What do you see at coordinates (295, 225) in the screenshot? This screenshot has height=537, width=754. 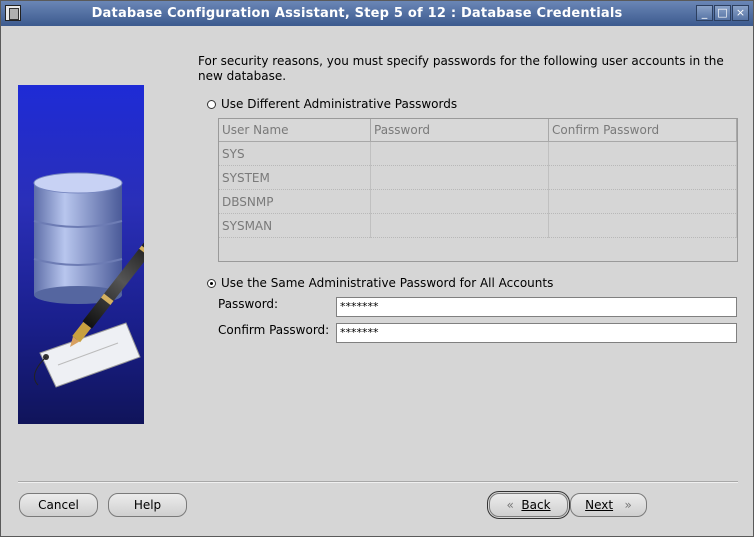 I see `user-name-cell: SYSMAN` at bounding box center [295, 225].